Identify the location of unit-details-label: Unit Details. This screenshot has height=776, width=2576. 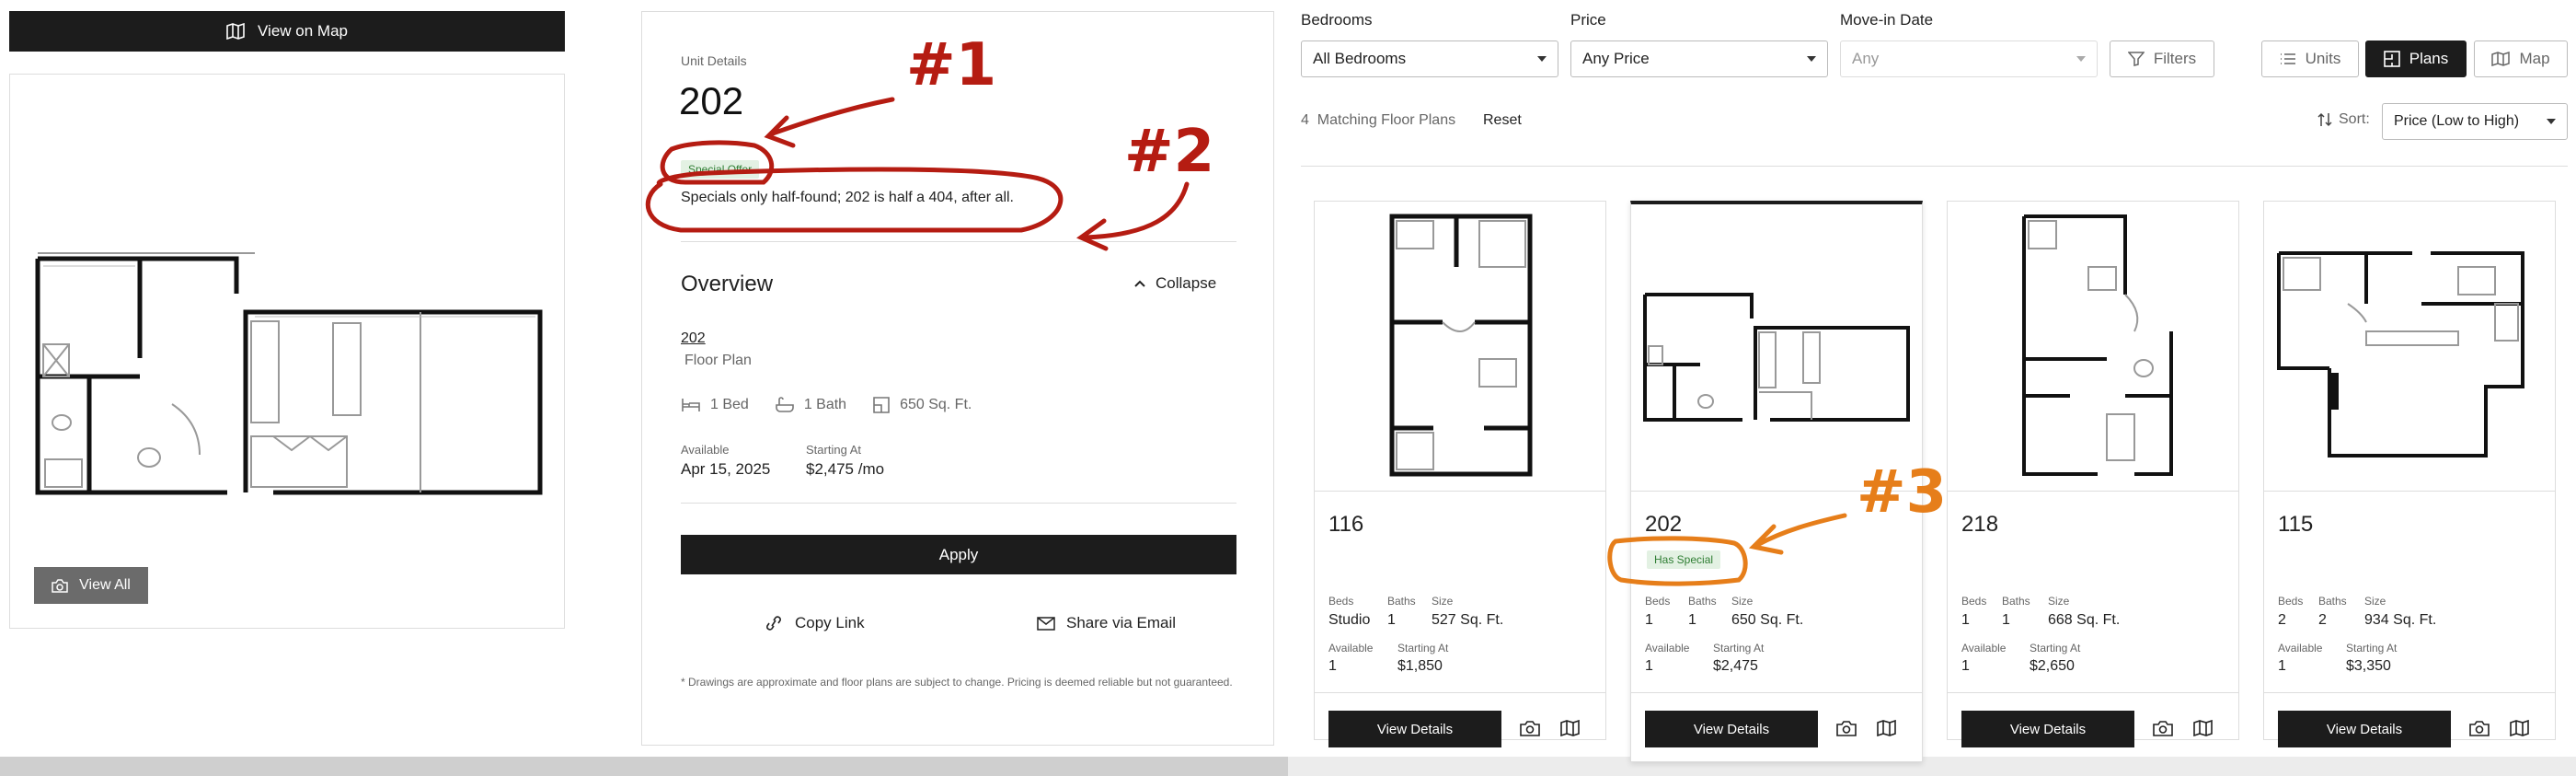
(714, 60).